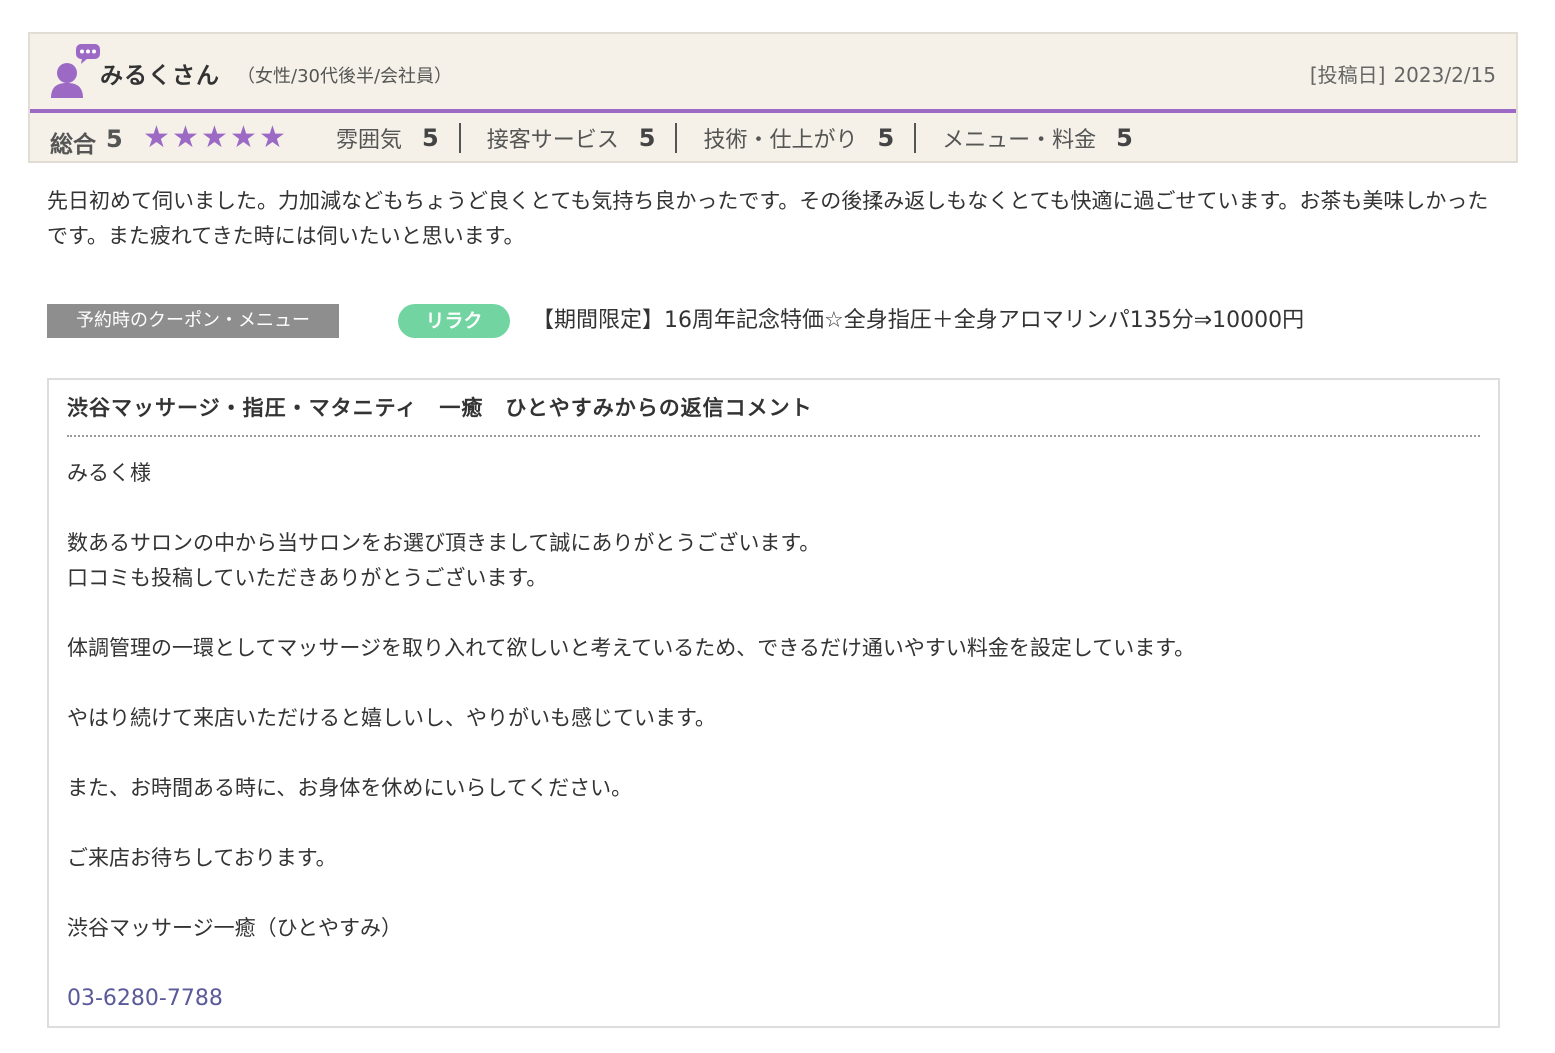  I want to click on rating-menu-price: メニュー・料金 5, so click(1033, 138).